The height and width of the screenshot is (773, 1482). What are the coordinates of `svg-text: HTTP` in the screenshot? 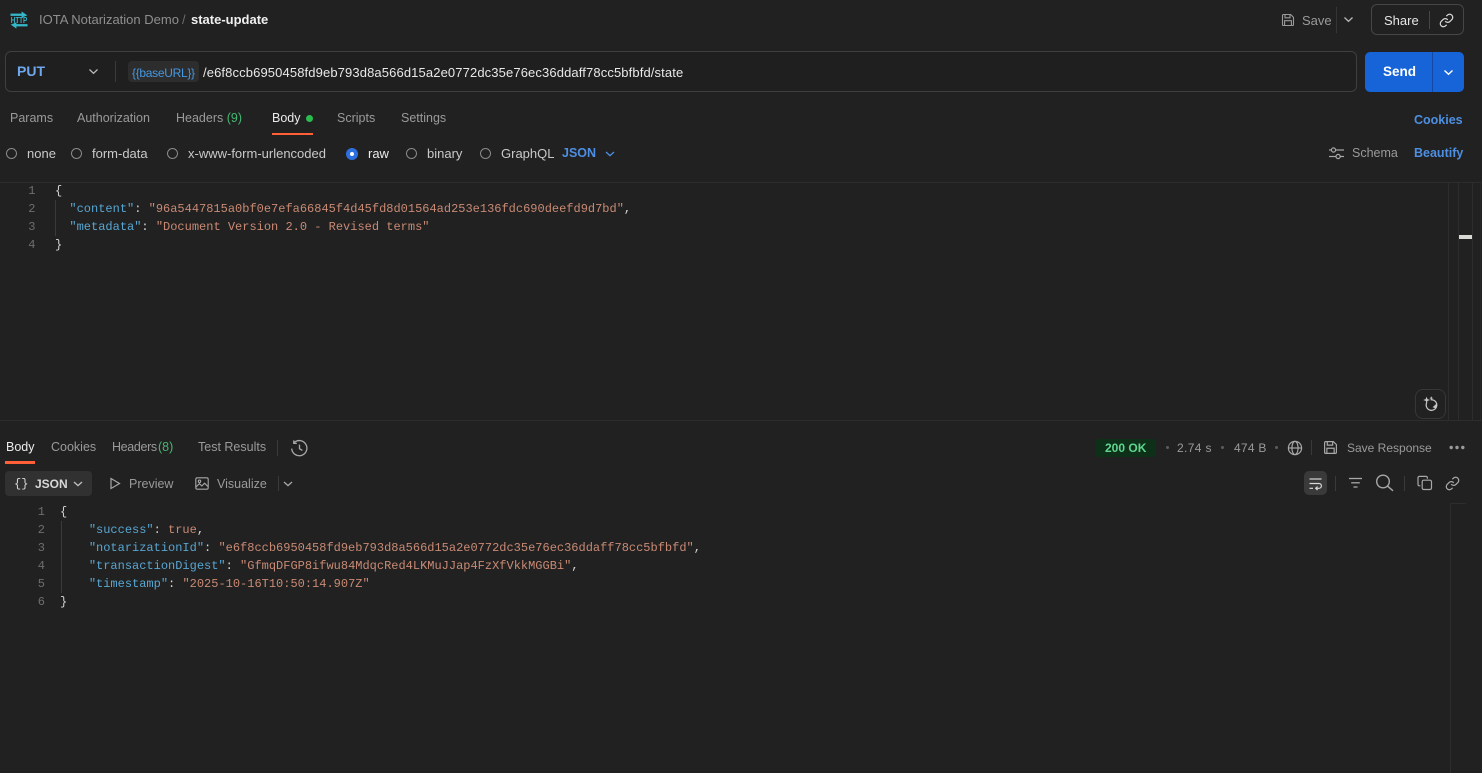 It's located at (19, 20).